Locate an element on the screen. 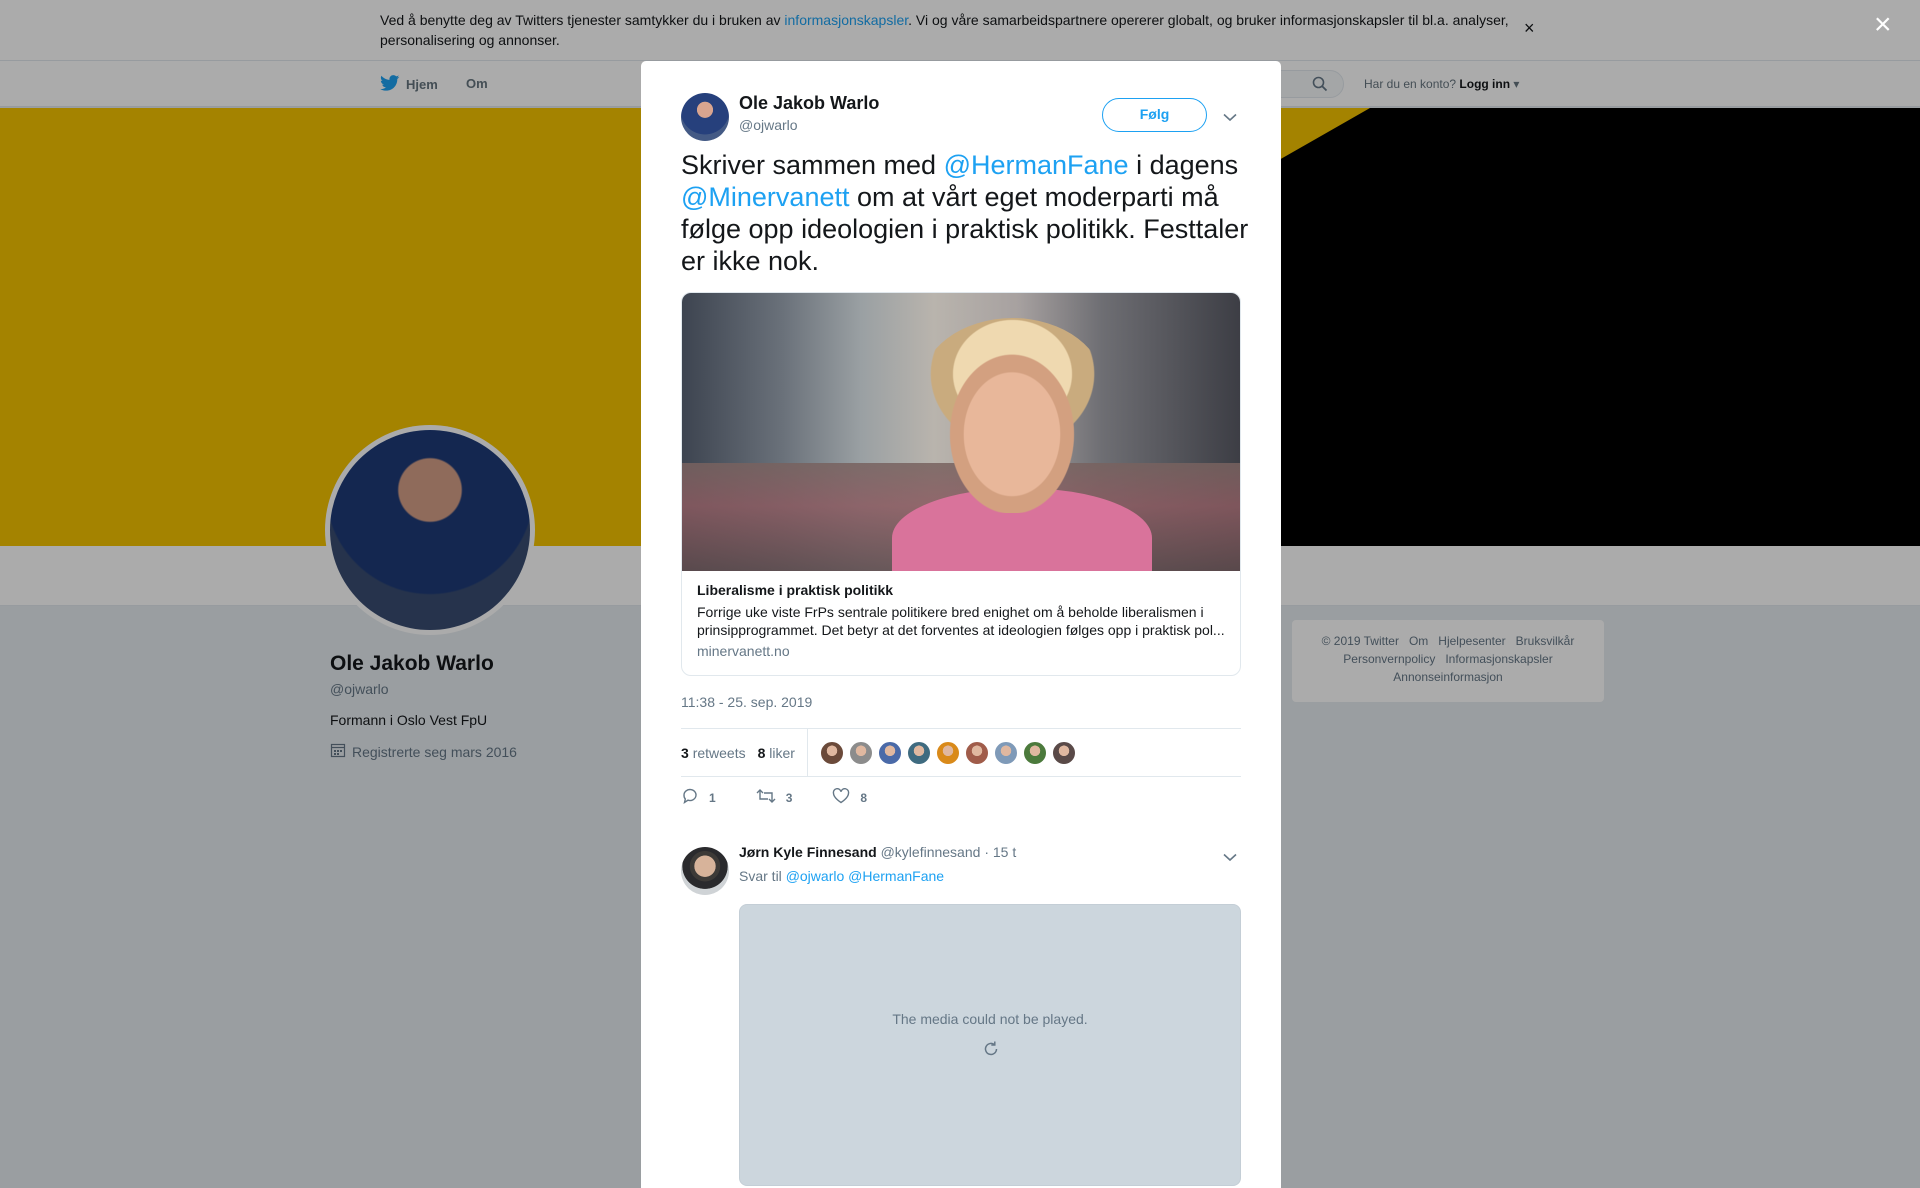 The width and height of the screenshot is (1920, 1188). reply-to-line: Svar til @ojwarlo @HermanFane is located at coordinates (842, 876).